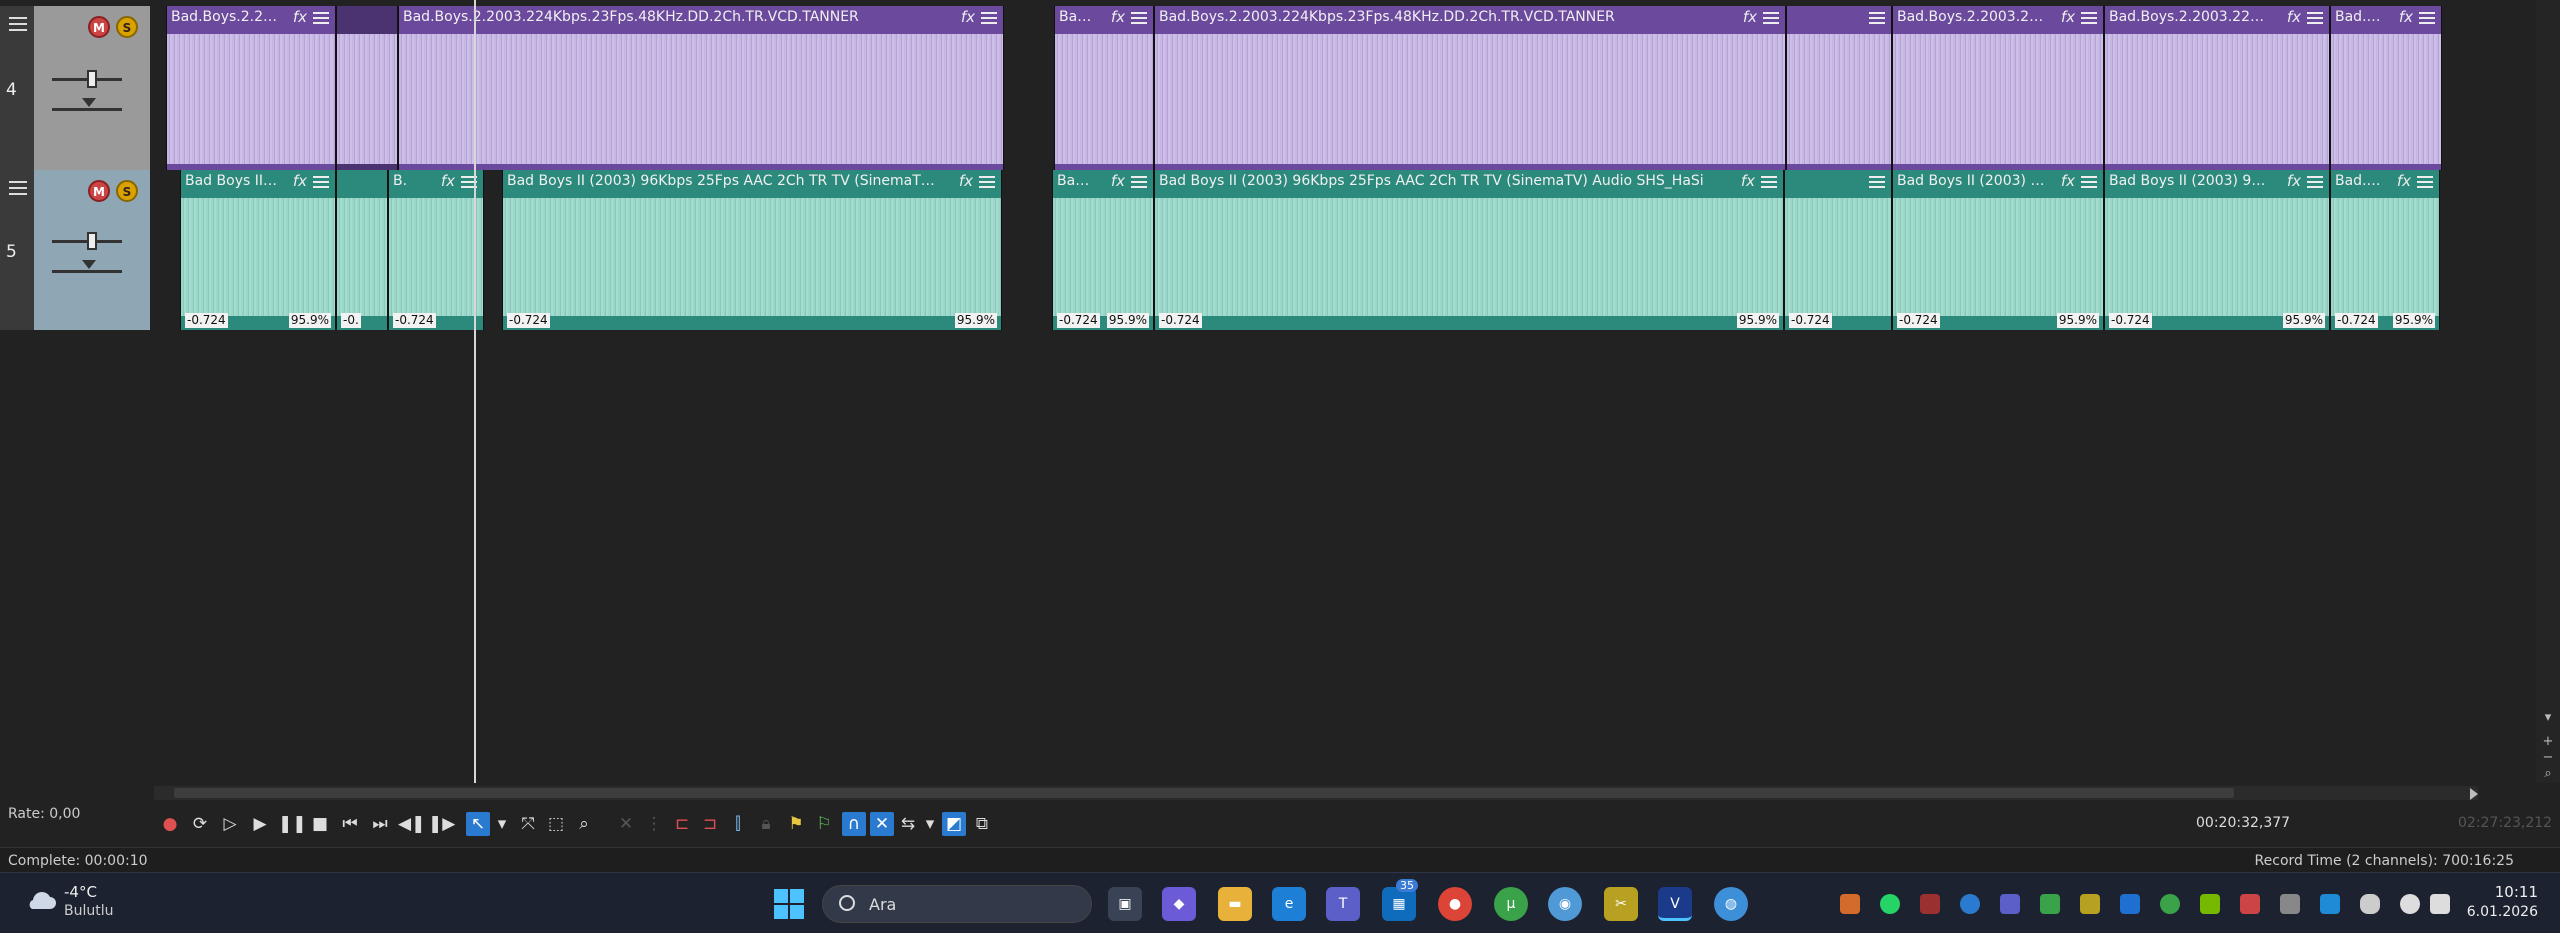 The width and height of the screenshot is (2560, 933). Describe the element at coordinates (2440, 904) in the screenshot. I see `volume-icon` at that location.